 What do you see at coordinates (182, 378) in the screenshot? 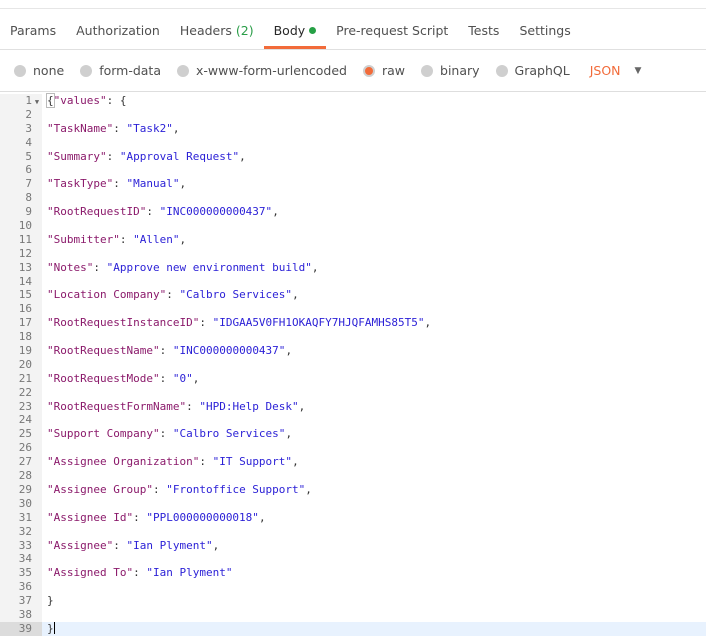
I see `json-string: "0"` at bounding box center [182, 378].